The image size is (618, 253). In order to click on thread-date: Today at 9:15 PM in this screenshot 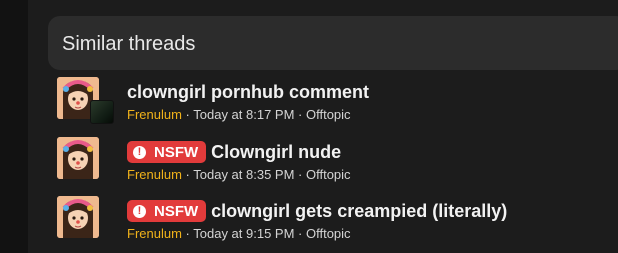, I will do `click(243, 233)`.